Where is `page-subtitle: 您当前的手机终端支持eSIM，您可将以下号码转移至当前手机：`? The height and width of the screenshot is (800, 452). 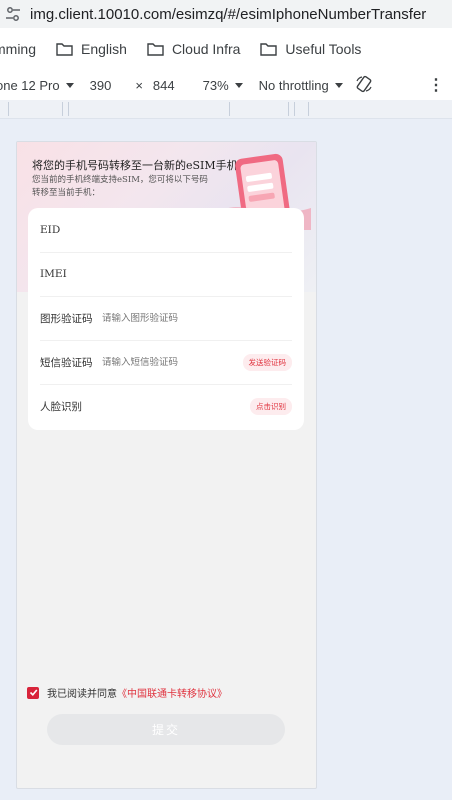
page-subtitle: 您当前的手机终端支持eSIM，您可将以下号码转移至当前手机： is located at coordinates (120, 186).